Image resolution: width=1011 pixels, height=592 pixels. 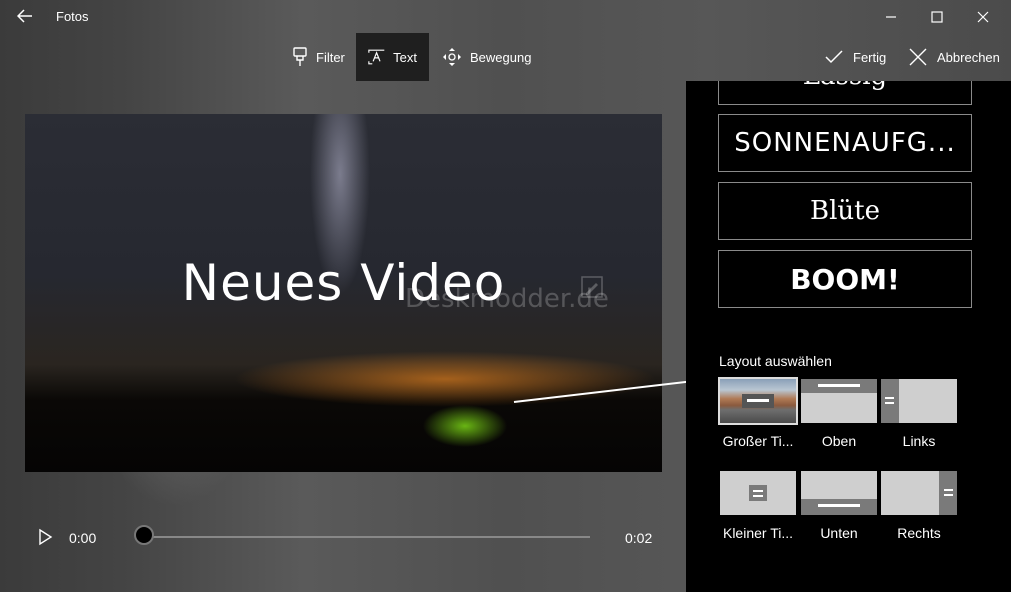 I want to click on end-time: 0:02, so click(x=639, y=538).